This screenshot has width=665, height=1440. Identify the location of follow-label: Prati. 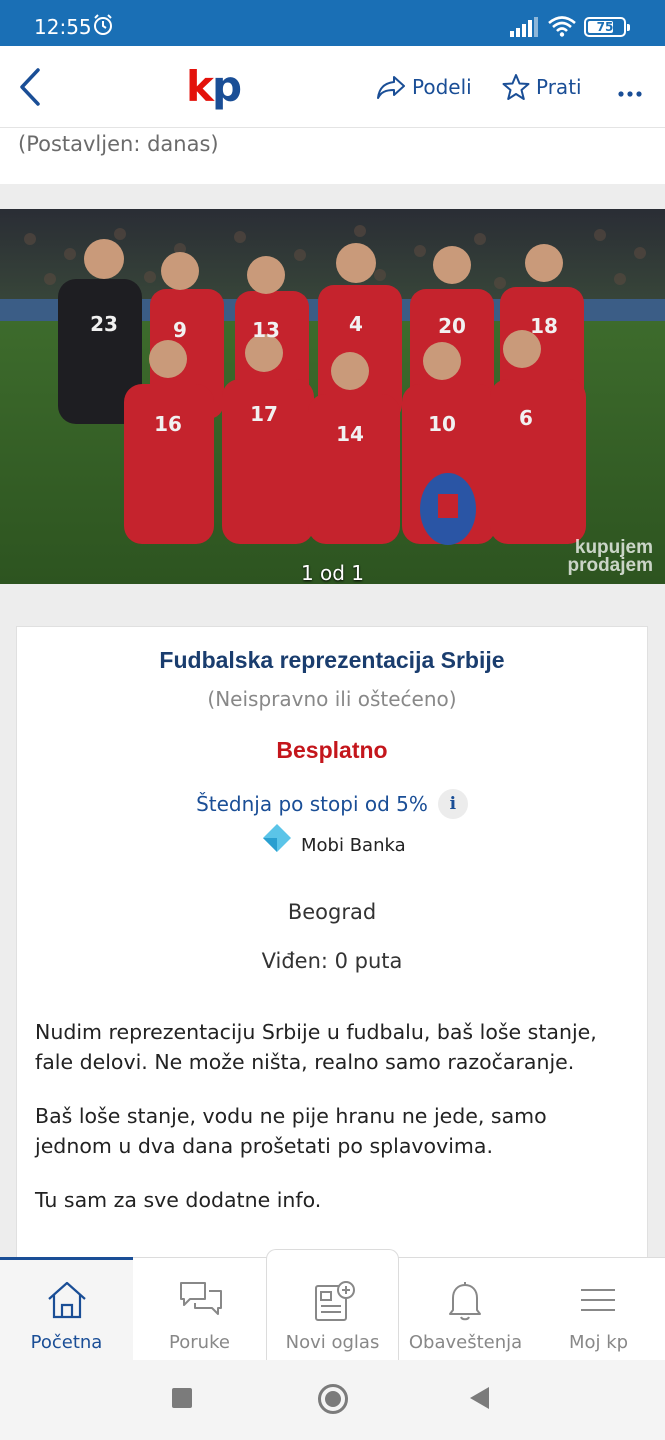
(559, 87).